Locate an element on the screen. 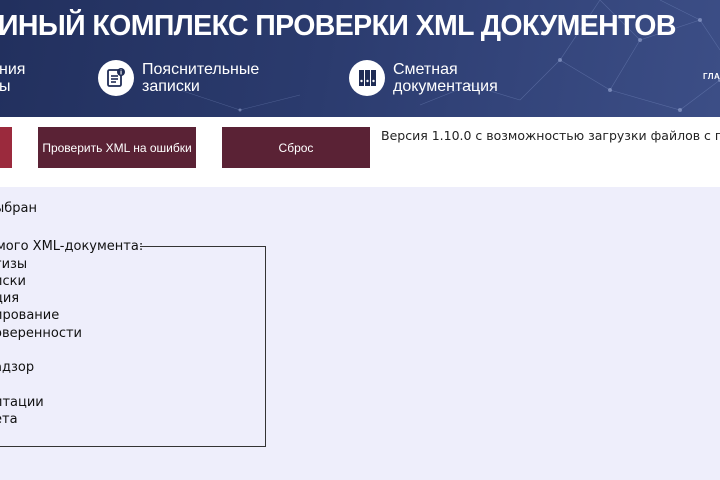 The width and height of the screenshot is (720, 480). doc-type-option: тизы is located at coordinates (13, 264).